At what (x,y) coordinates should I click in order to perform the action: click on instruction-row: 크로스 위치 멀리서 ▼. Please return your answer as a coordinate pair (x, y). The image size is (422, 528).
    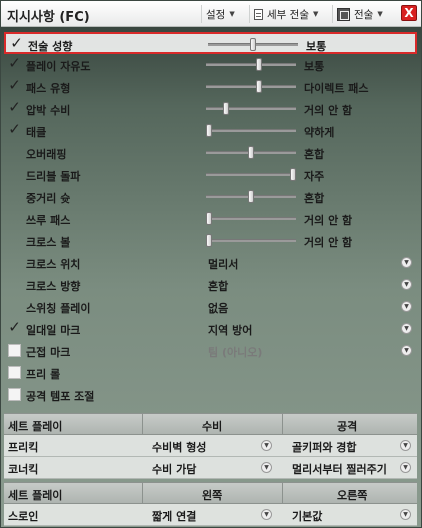
    Looking at the image, I should click on (210, 263).